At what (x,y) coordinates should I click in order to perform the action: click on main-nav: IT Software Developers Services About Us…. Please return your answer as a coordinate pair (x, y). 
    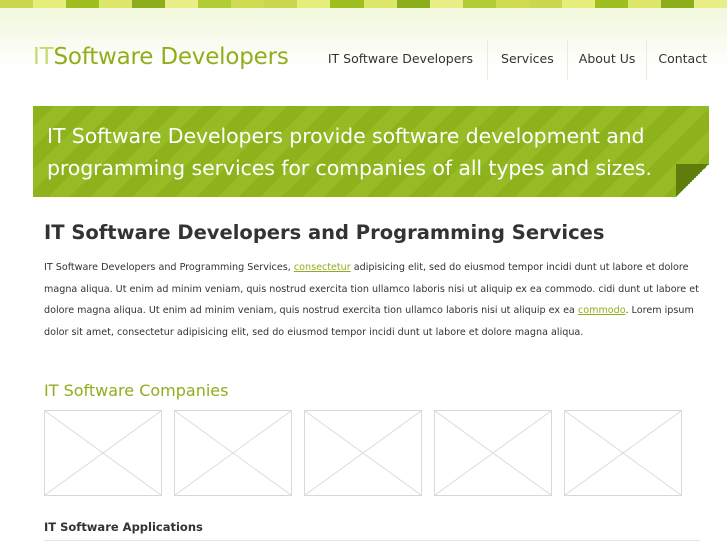
    Looking at the image, I should click on (527, 60).